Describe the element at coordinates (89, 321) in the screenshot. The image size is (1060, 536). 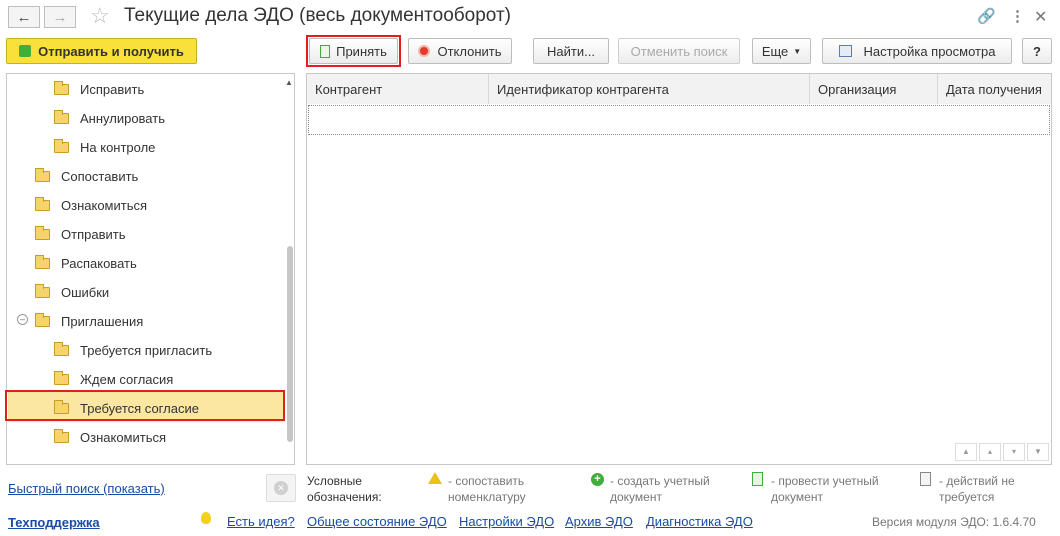
I see `tree-item: Приглашения` at that location.